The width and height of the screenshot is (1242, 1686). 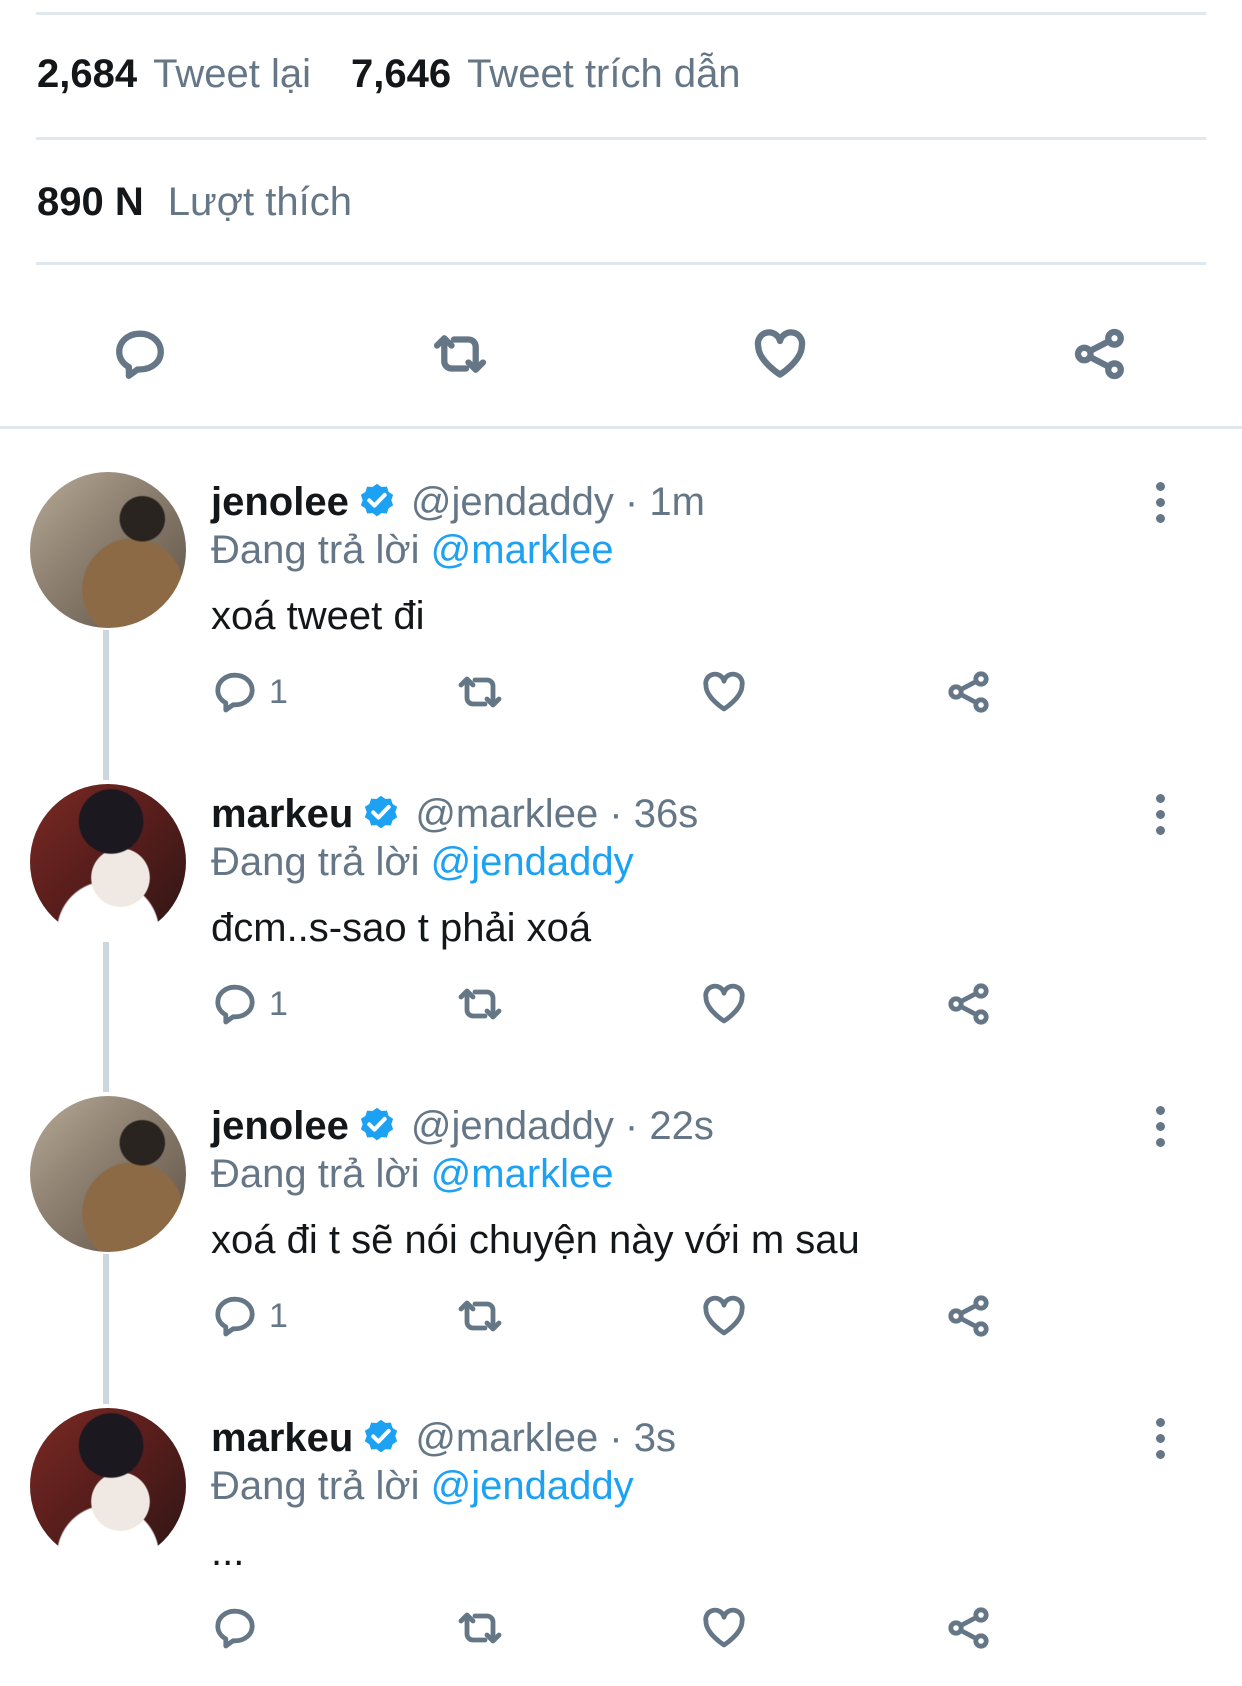 I want to click on likes-stats: 890 N Lượt thích, so click(x=194, y=202).